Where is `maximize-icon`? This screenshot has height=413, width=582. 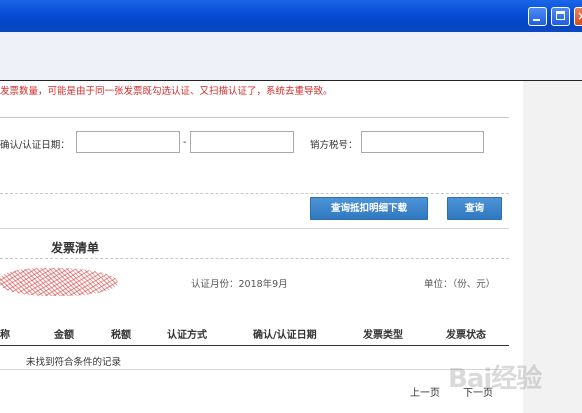 maximize-icon is located at coordinates (560, 15).